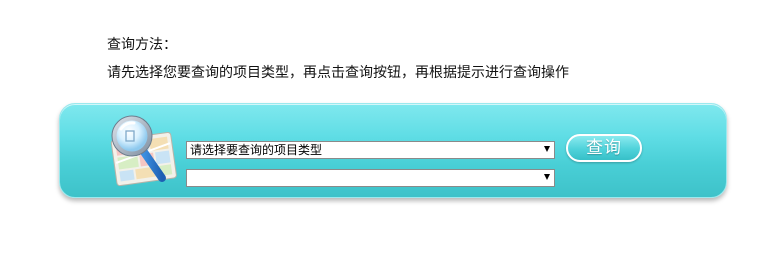 The image size is (769, 260). Describe the element at coordinates (604, 148) in the screenshot. I see `query-button: 查询` at that location.